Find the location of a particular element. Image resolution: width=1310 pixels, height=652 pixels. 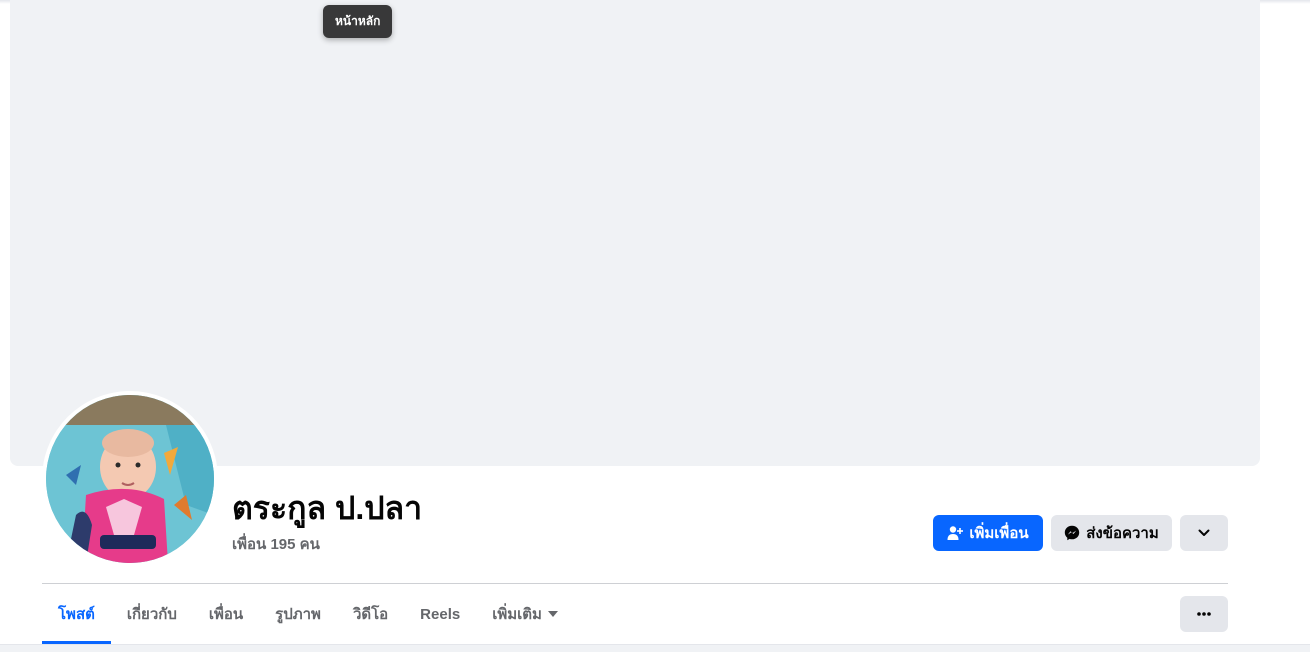

tab-photos: รูปภาพ is located at coordinates (298, 614).